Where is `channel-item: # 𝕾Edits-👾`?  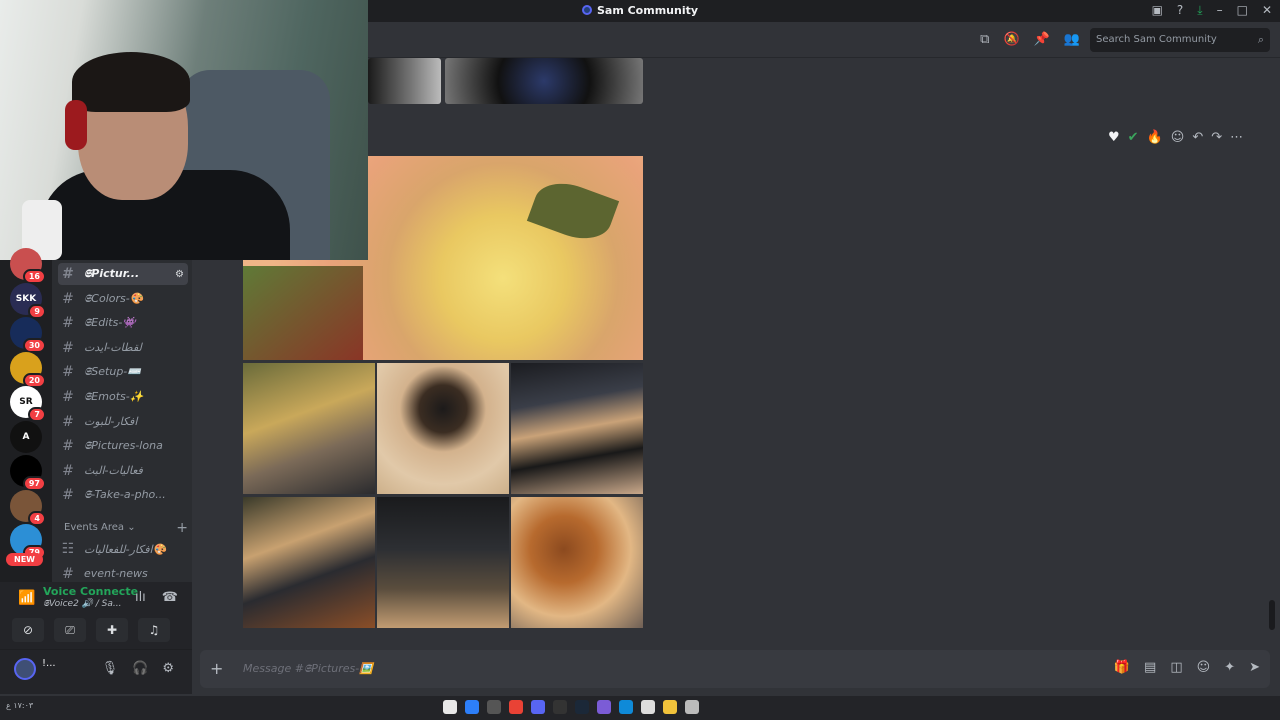
channel-item: # 𝕾Edits-👾 is located at coordinates (123, 323).